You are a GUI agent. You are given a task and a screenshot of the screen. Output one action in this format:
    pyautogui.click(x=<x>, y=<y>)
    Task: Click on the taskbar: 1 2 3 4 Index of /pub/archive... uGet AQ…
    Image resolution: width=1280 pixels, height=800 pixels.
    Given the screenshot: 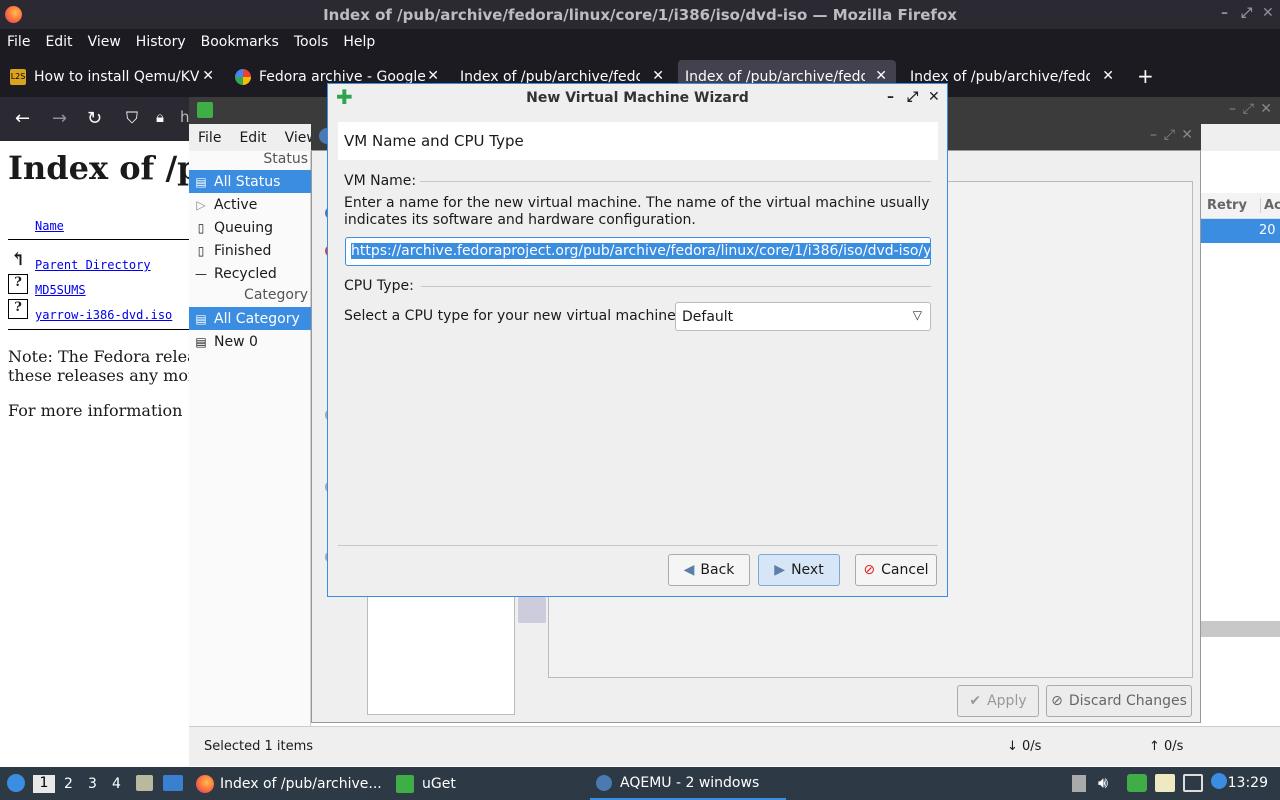 What is the action you would take?
    pyautogui.click(x=640, y=783)
    